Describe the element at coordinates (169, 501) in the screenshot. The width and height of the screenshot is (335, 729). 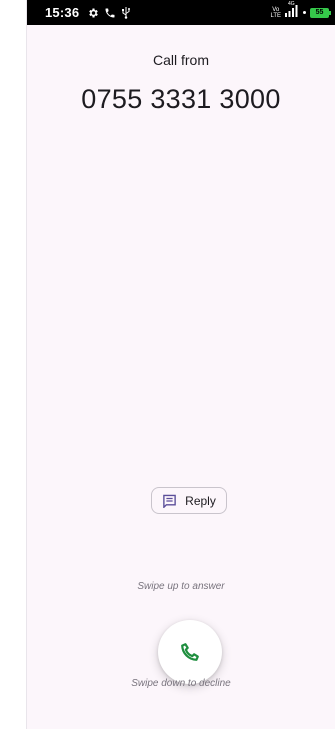
I see `message-icon` at that location.